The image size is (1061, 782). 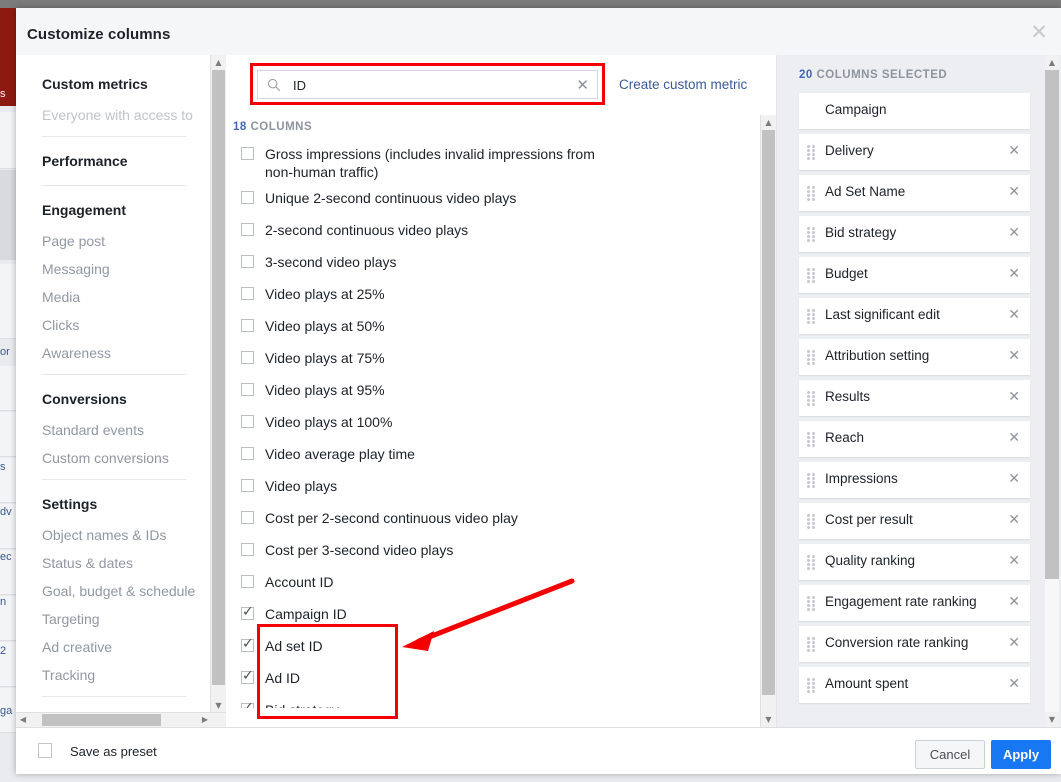 I want to click on column-option-row: Account ID, so click(x=493, y=585).